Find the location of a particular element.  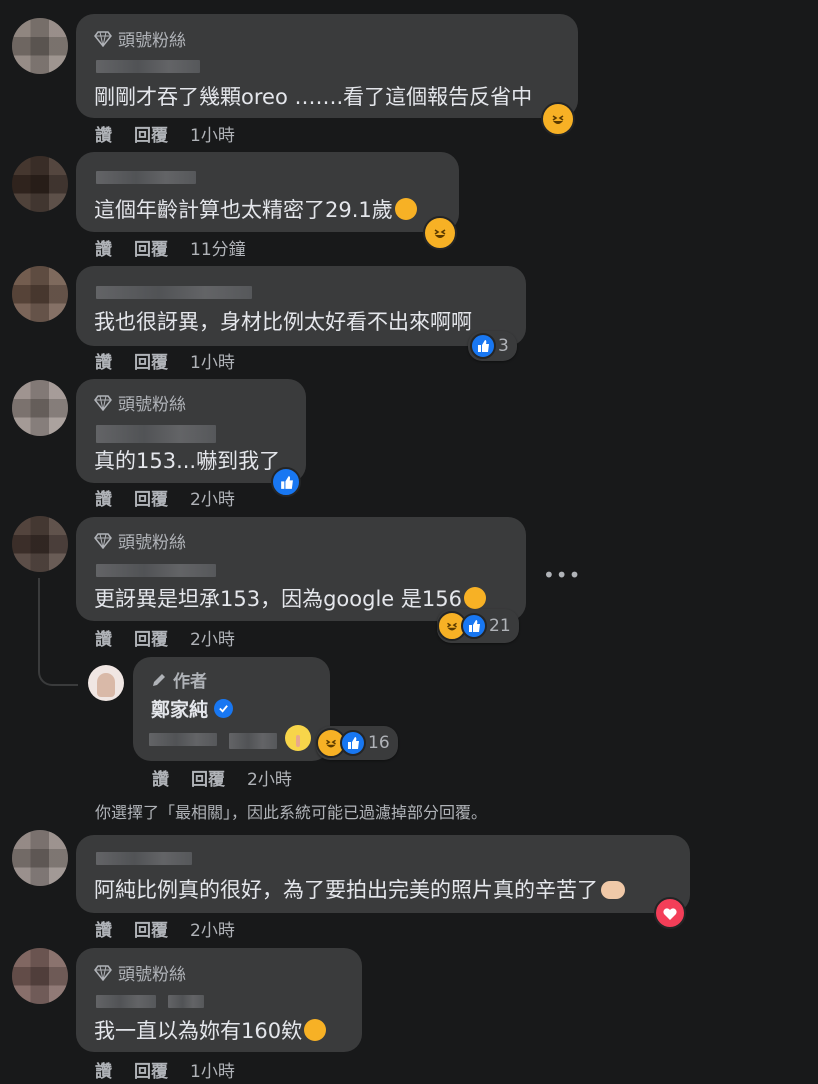

timestamp: 11分鐘 is located at coordinates (218, 247).